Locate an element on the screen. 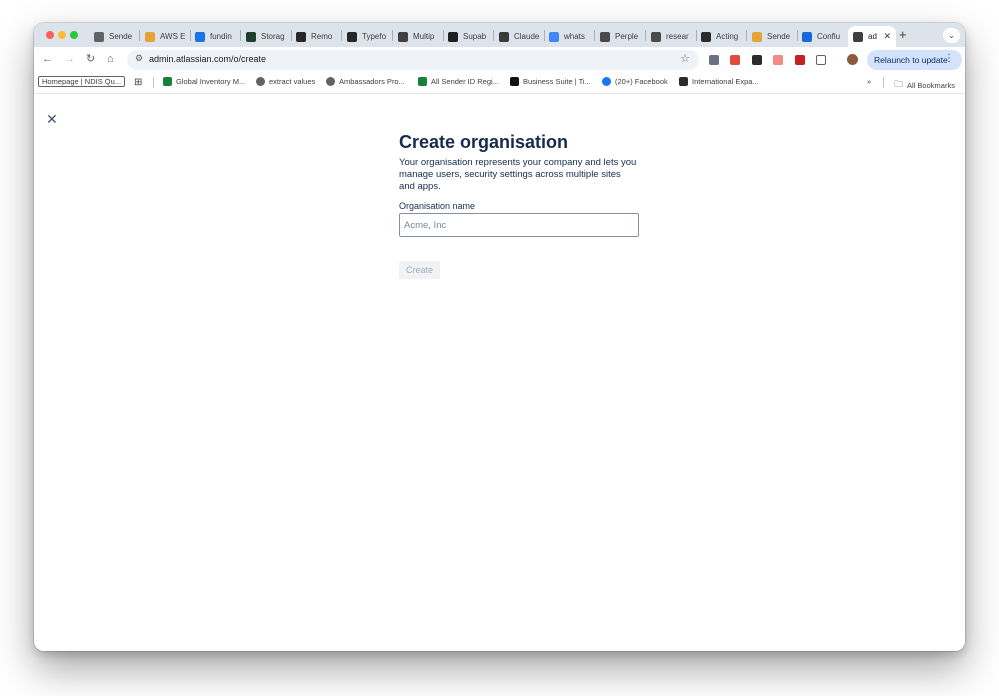 The height and width of the screenshot is (696, 999). bookmark-item: (20+) Facebook is located at coordinates (635, 81).